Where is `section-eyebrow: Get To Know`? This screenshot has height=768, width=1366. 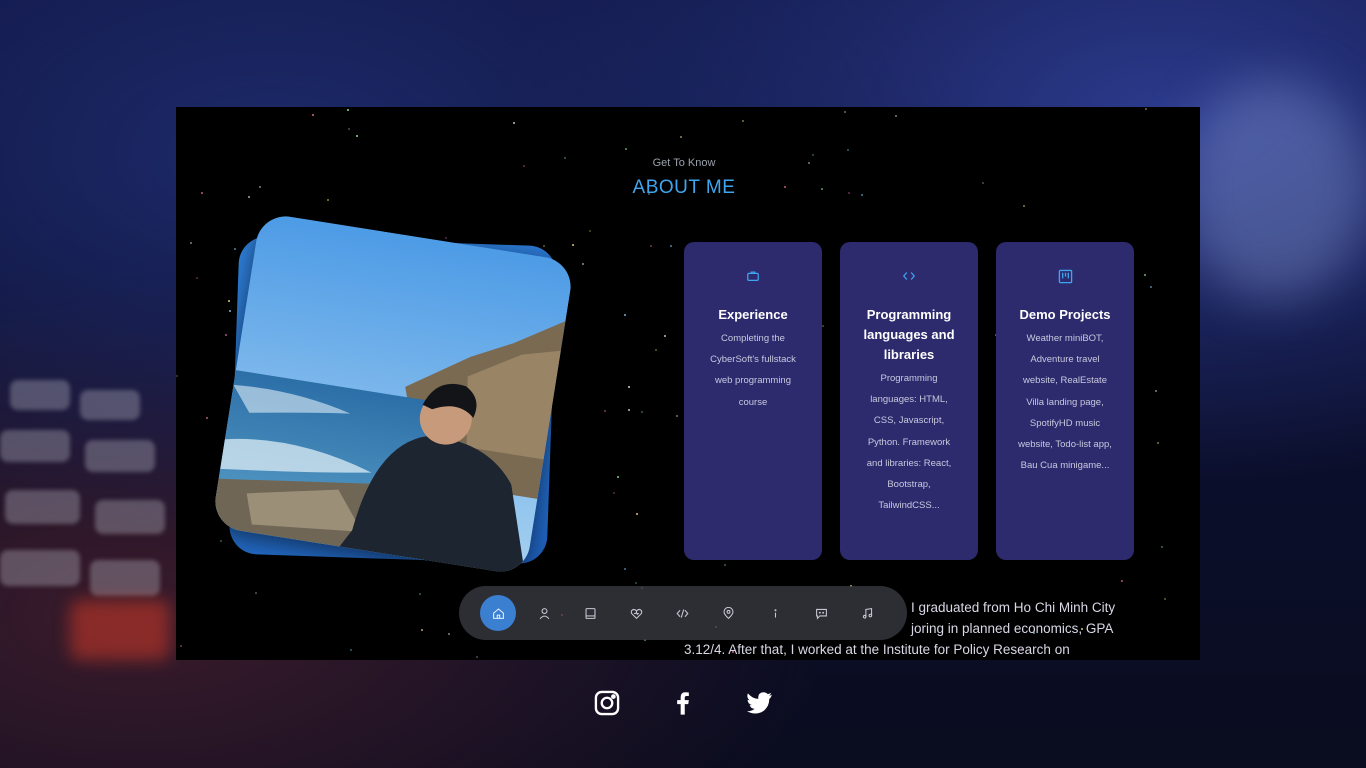
section-eyebrow: Get To Know is located at coordinates (684, 163).